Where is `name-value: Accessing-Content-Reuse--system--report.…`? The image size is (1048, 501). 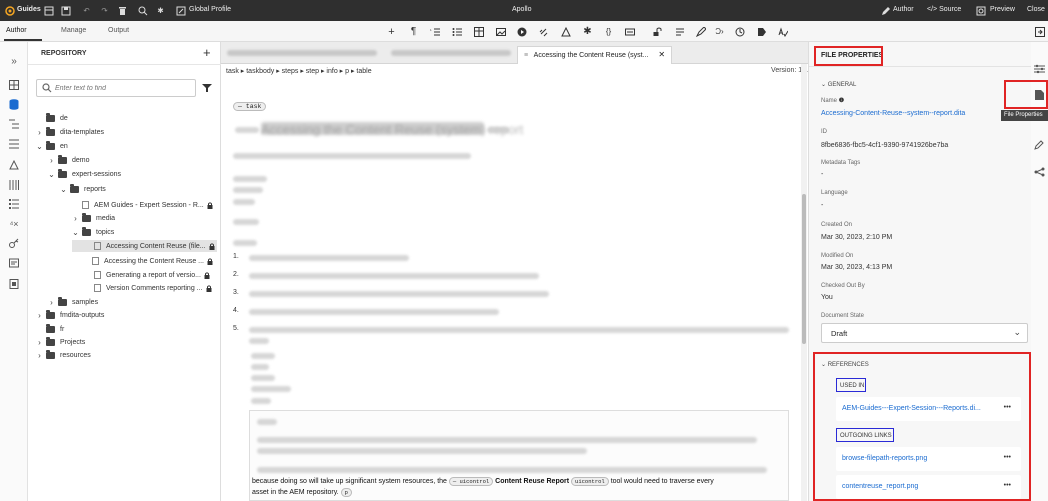
name-value: Accessing-Content-Reuse--system--report.… is located at coordinates (893, 113).